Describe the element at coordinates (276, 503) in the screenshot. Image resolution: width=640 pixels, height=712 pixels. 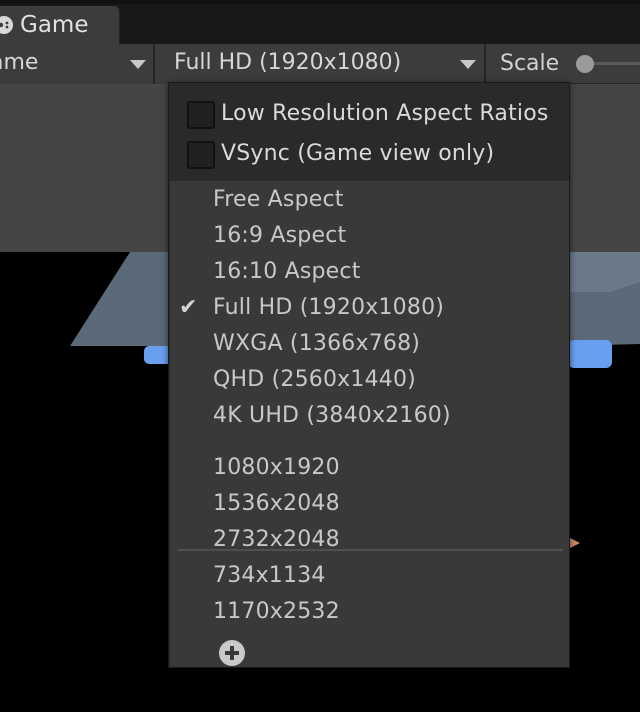
I see `menu-item-label: 1536x2048` at that location.